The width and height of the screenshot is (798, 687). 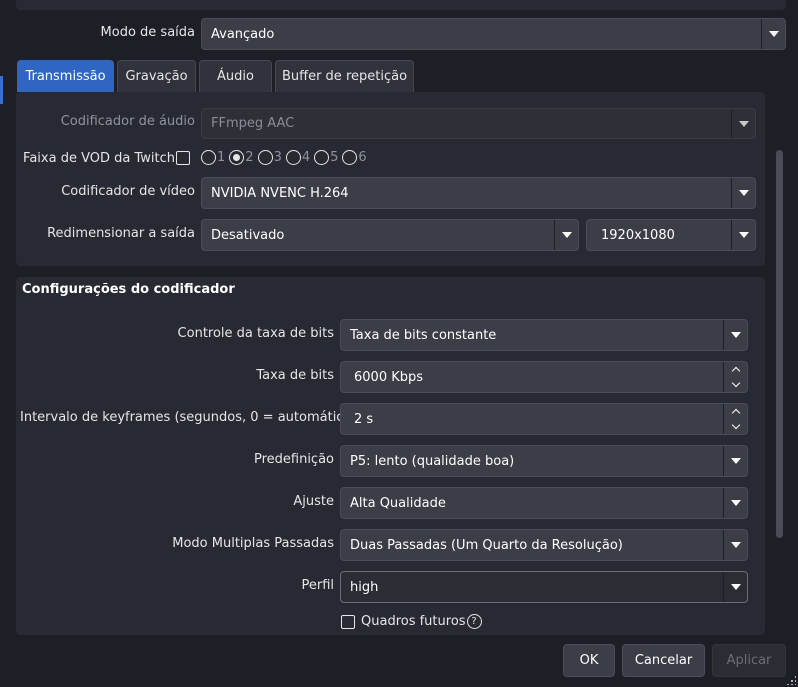 I want to click on tab-audio: Áudio, so click(x=235, y=76).